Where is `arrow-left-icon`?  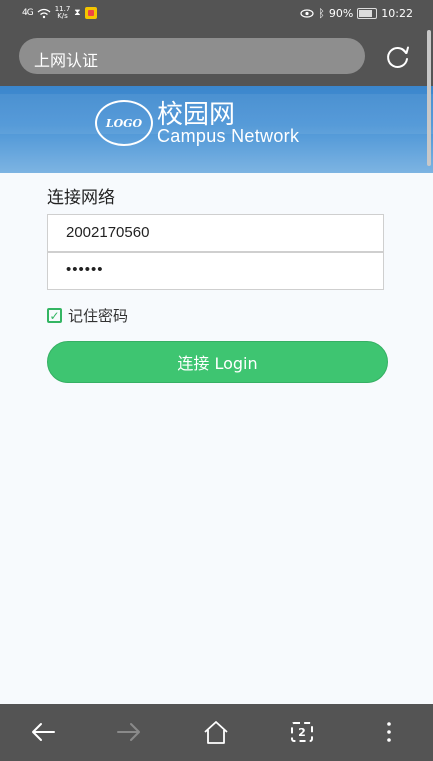
arrow-left-icon is located at coordinates (43, 732).